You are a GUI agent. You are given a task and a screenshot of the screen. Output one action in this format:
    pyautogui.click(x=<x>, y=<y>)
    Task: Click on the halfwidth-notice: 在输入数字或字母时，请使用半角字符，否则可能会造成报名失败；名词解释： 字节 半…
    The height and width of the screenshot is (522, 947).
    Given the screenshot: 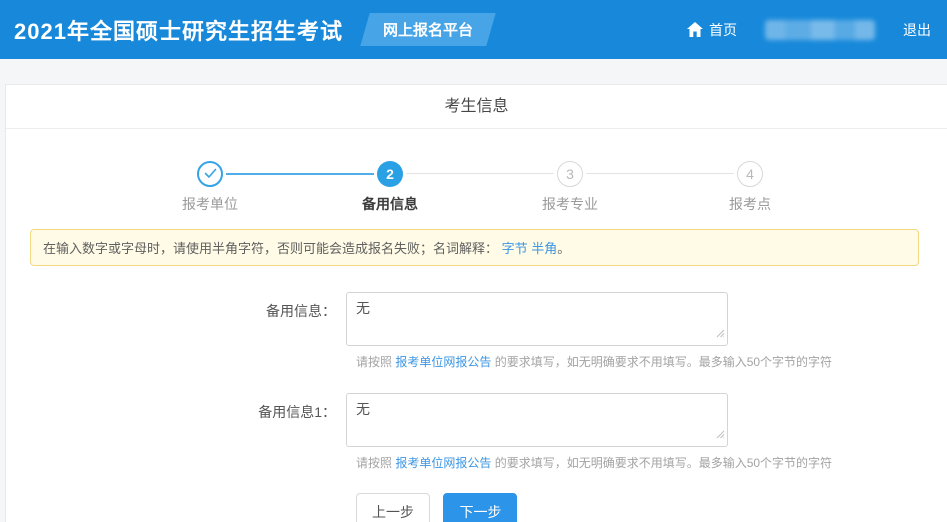 What is the action you would take?
    pyautogui.click(x=474, y=247)
    